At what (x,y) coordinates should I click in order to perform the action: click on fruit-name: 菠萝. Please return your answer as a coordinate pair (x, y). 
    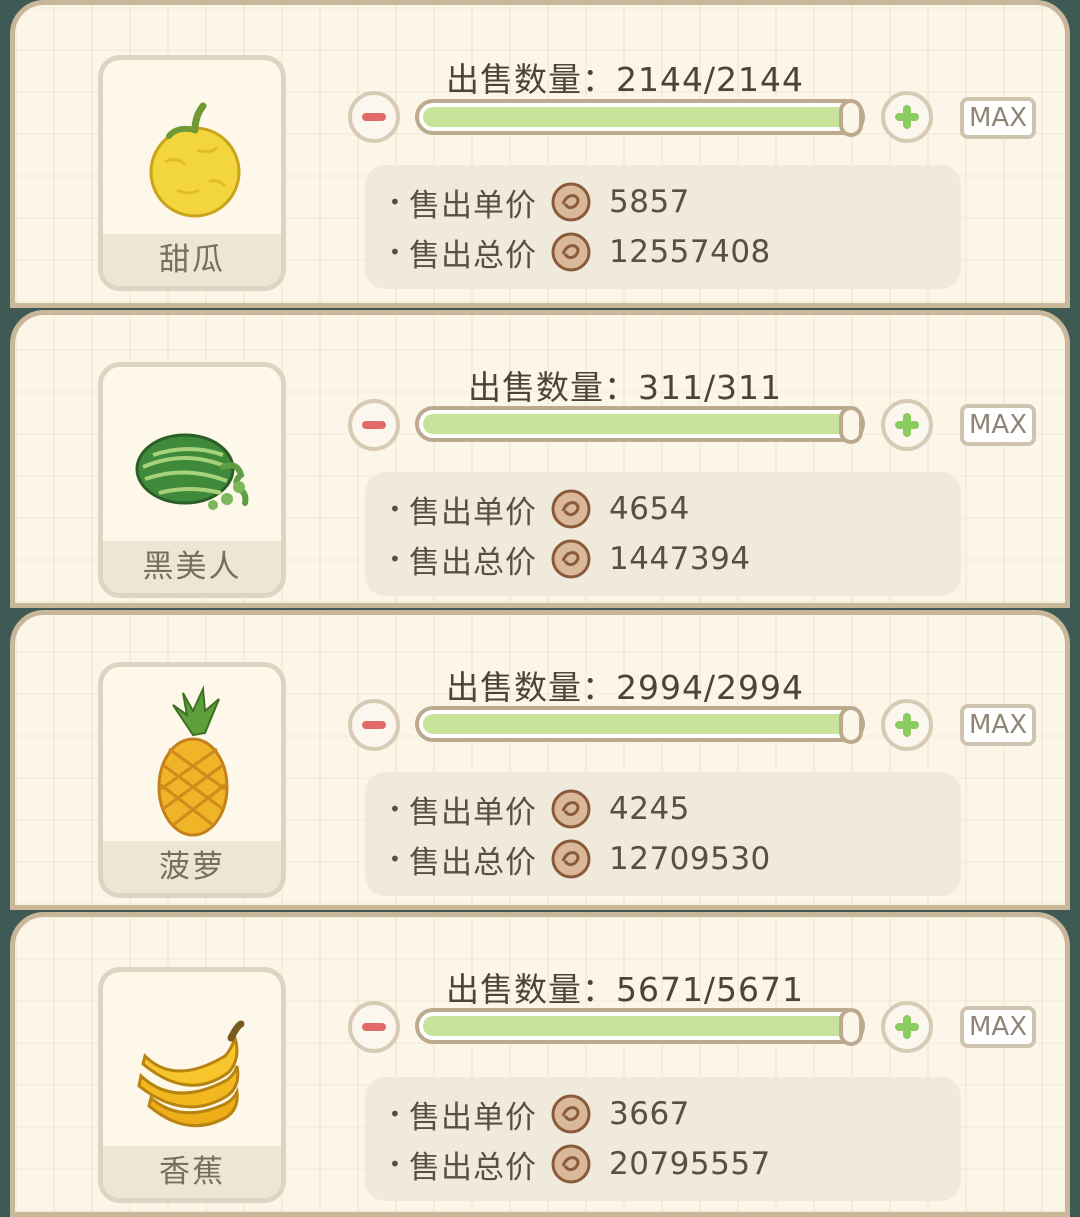
    Looking at the image, I should click on (192, 867).